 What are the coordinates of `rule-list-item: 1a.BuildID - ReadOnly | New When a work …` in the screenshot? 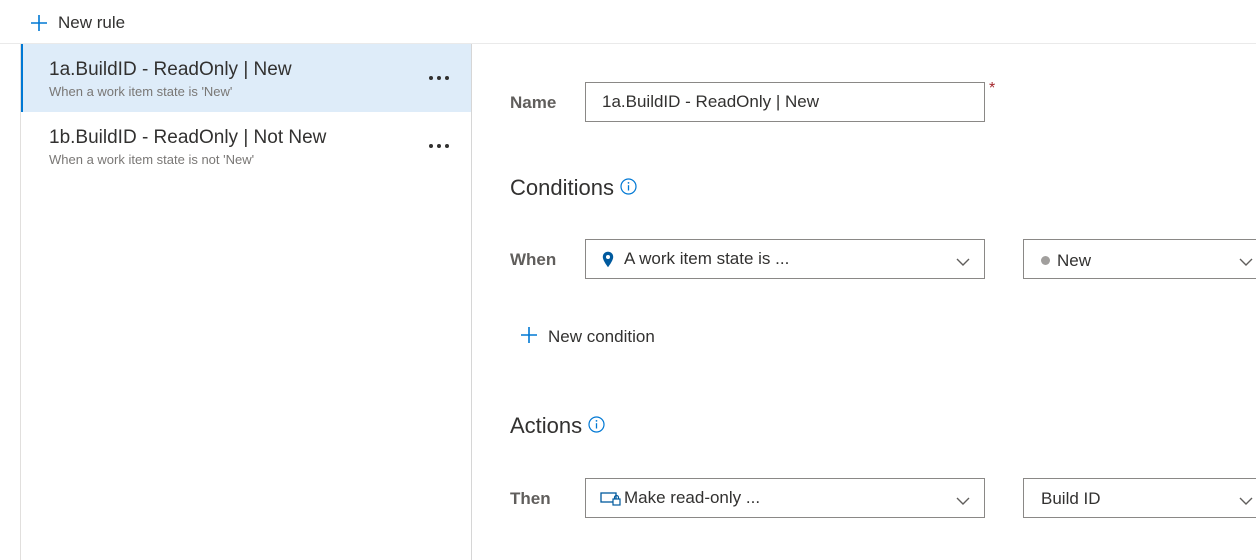 It's located at (246, 78).